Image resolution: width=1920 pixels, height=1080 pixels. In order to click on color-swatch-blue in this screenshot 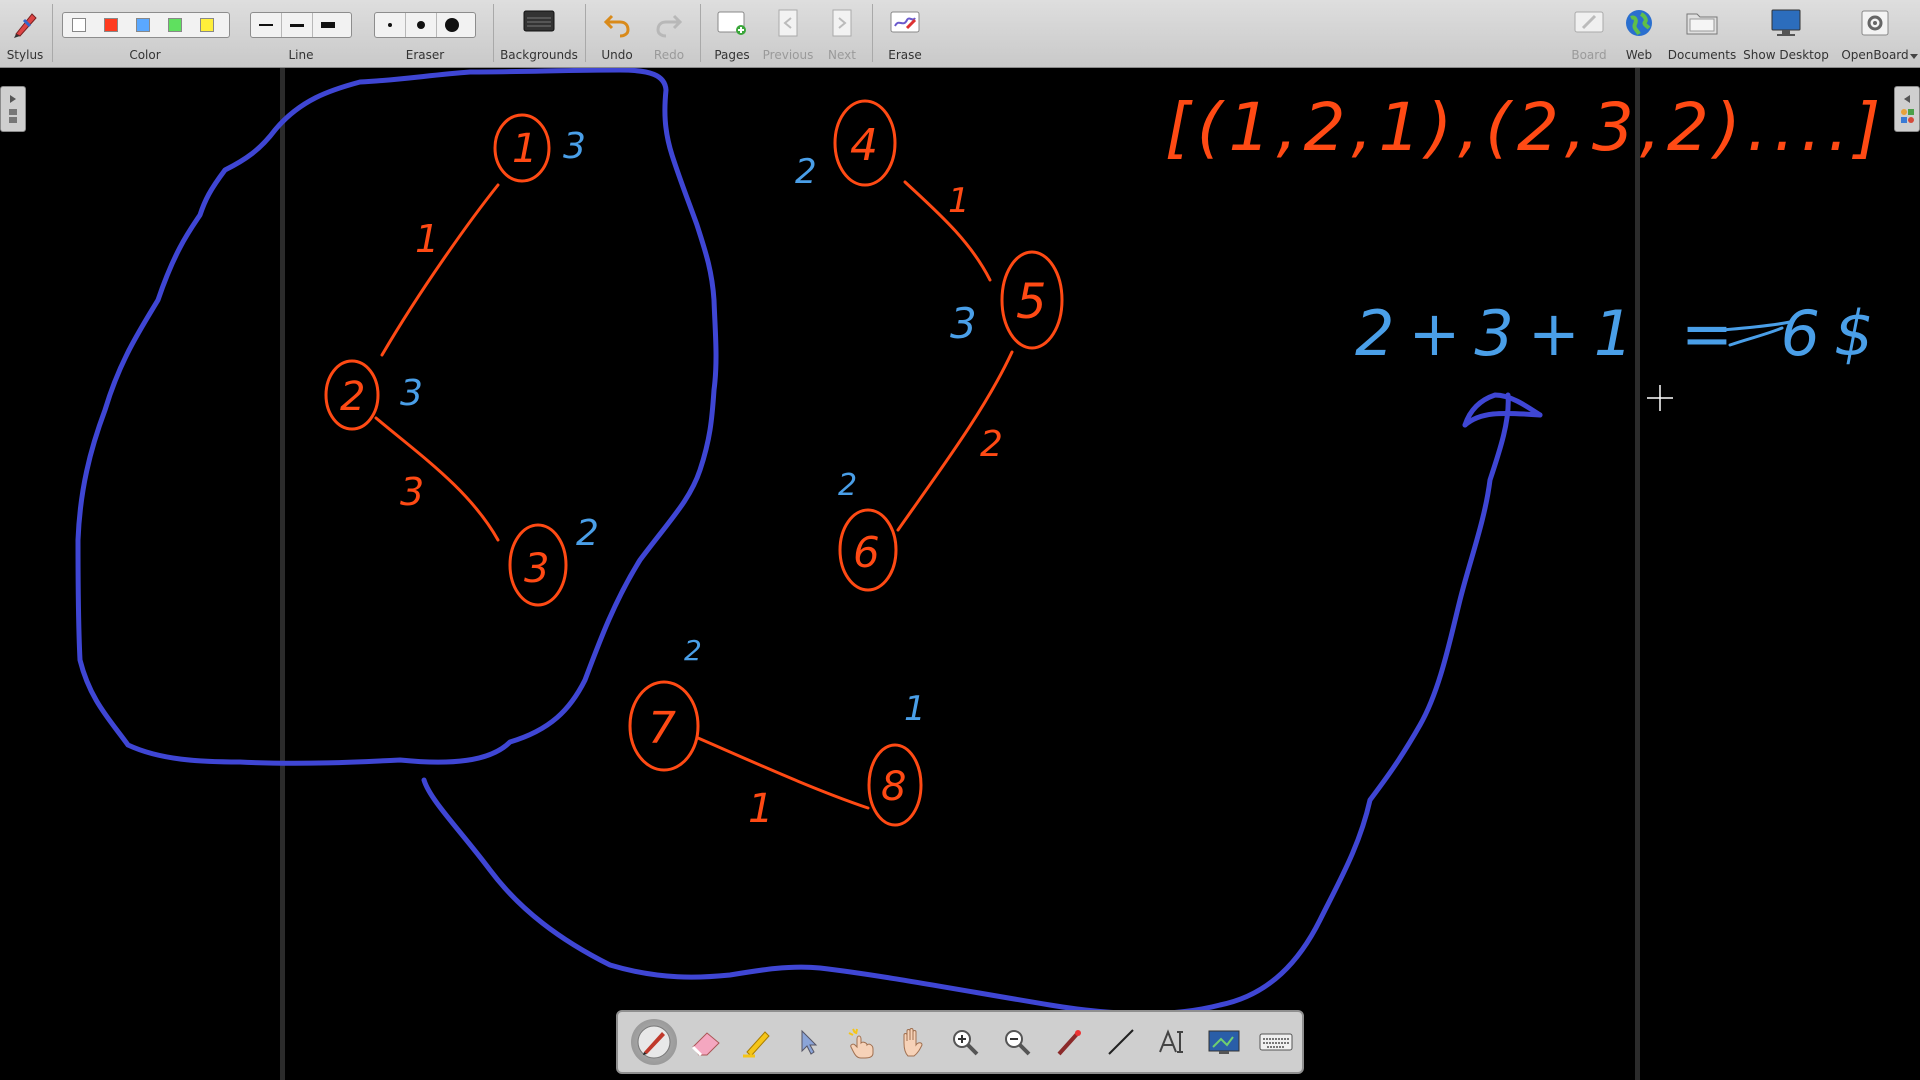, I will do `click(143, 25)`.